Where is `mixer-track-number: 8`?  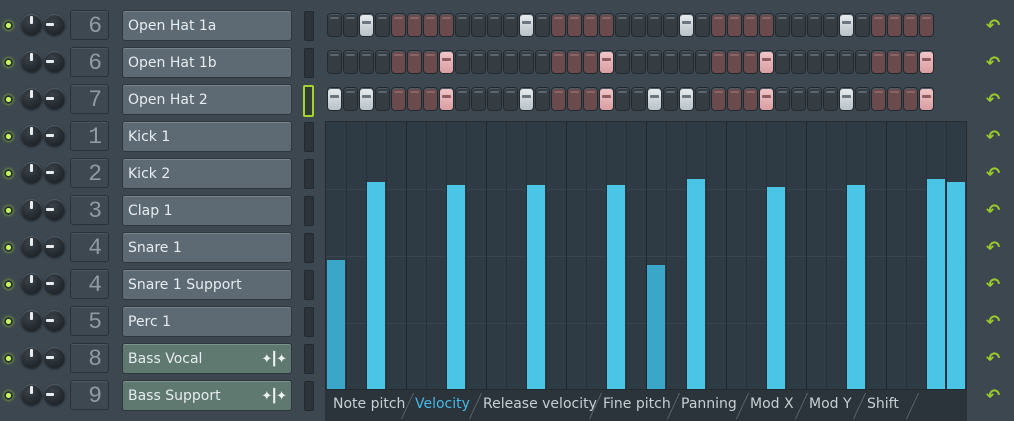 mixer-track-number: 8 is located at coordinates (89, 358).